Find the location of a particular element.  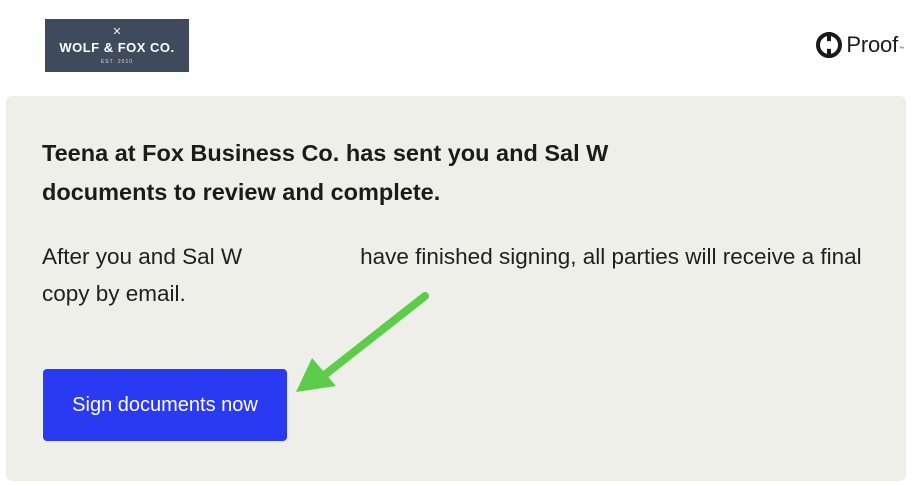

message-body-part1: After you and Sal W is located at coordinates (142, 256).